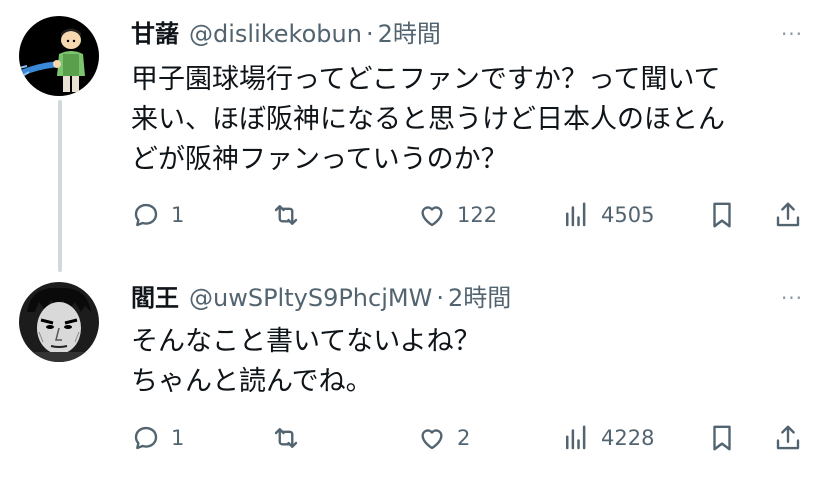  Describe the element at coordinates (443, 438) in the screenshot. I see `like-button: 2` at that location.